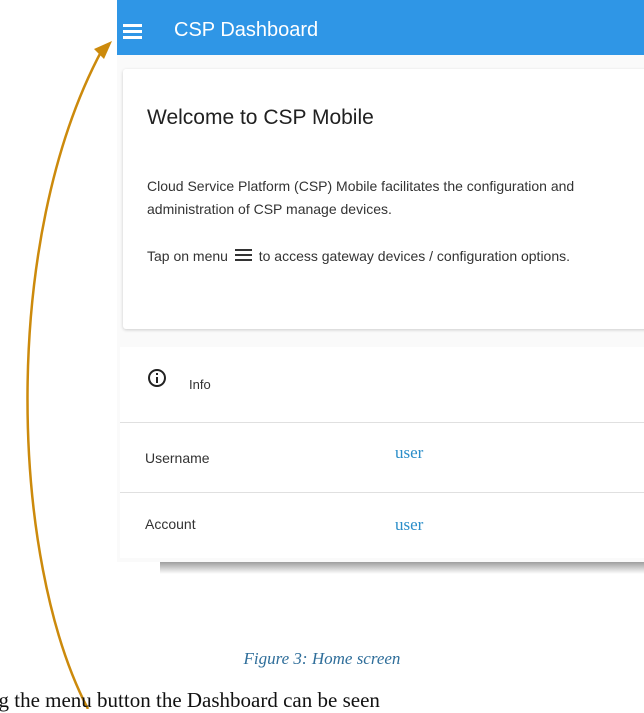 Image resolution: width=644 pixels, height=713 pixels. Describe the element at coordinates (322, 658) in the screenshot. I see `figure-caption: Figure 3: Home screen` at that location.